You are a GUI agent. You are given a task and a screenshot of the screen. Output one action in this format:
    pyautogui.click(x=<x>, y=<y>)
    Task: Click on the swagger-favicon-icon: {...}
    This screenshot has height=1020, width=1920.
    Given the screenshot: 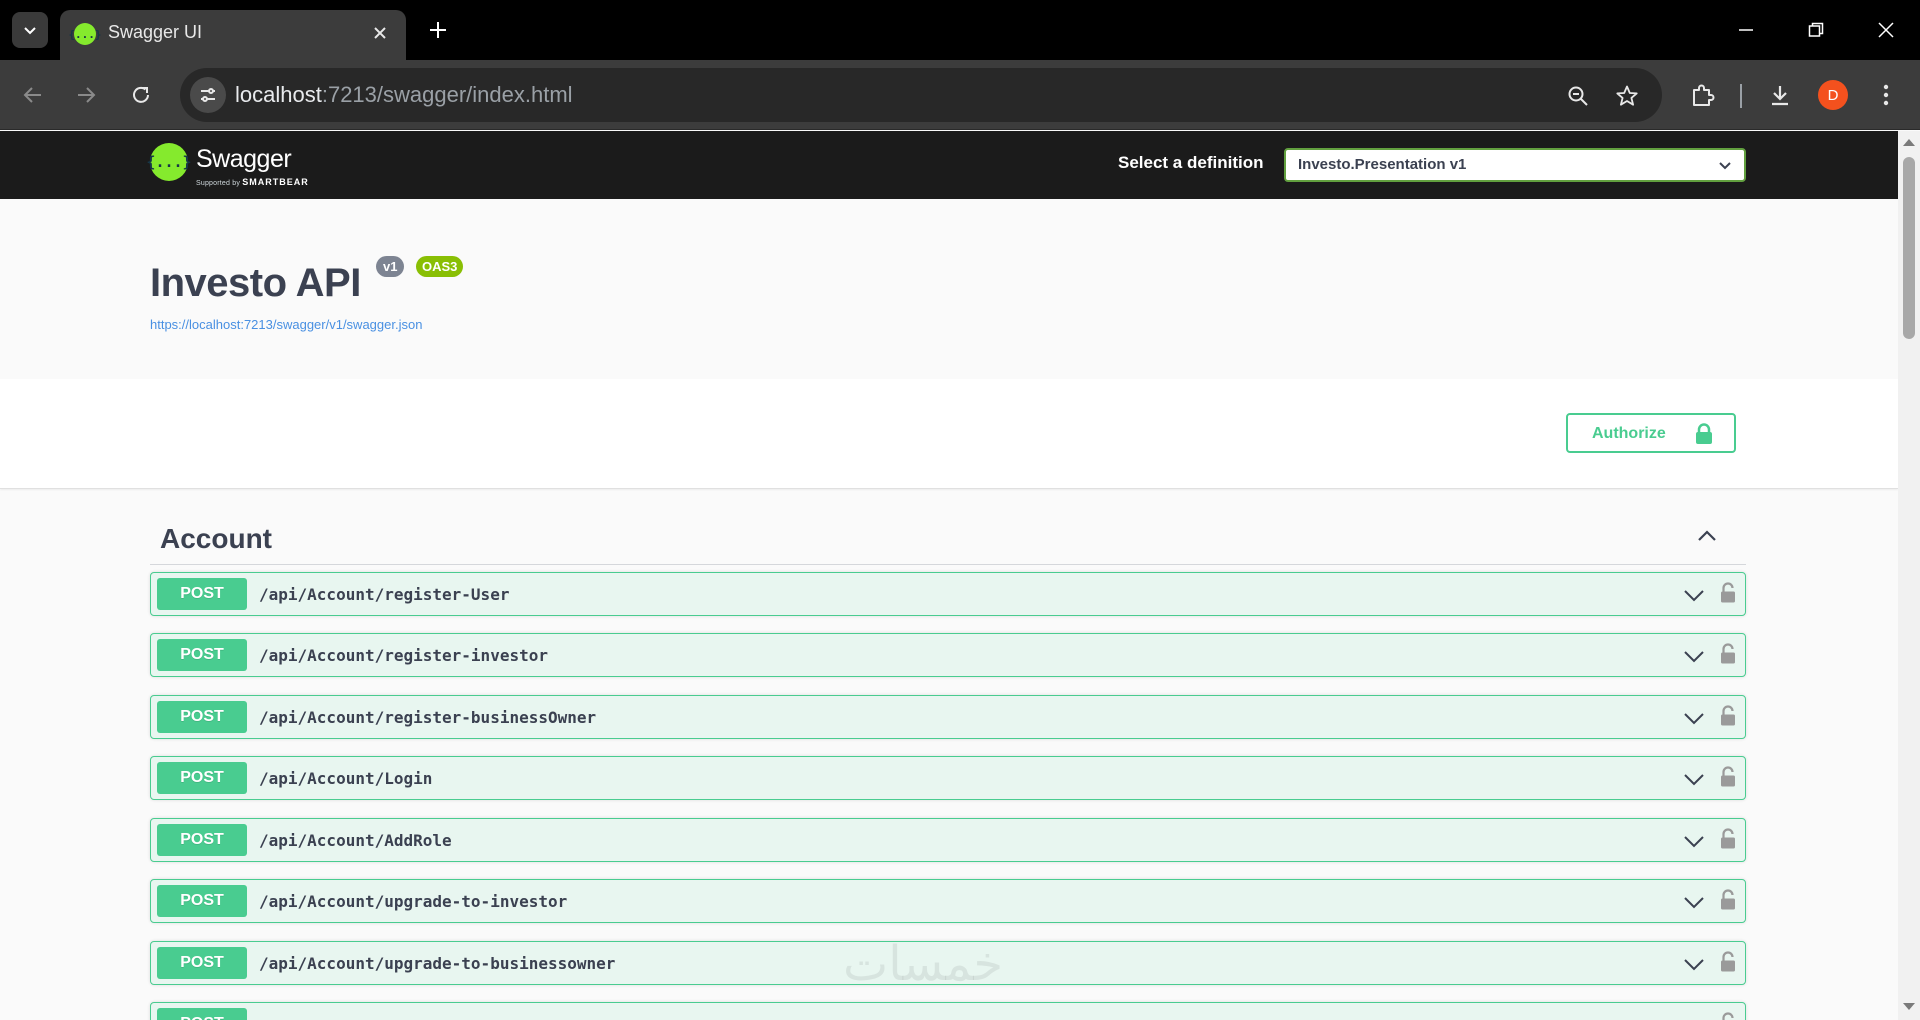 What is the action you would take?
    pyautogui.click(x=85, y=34)
    